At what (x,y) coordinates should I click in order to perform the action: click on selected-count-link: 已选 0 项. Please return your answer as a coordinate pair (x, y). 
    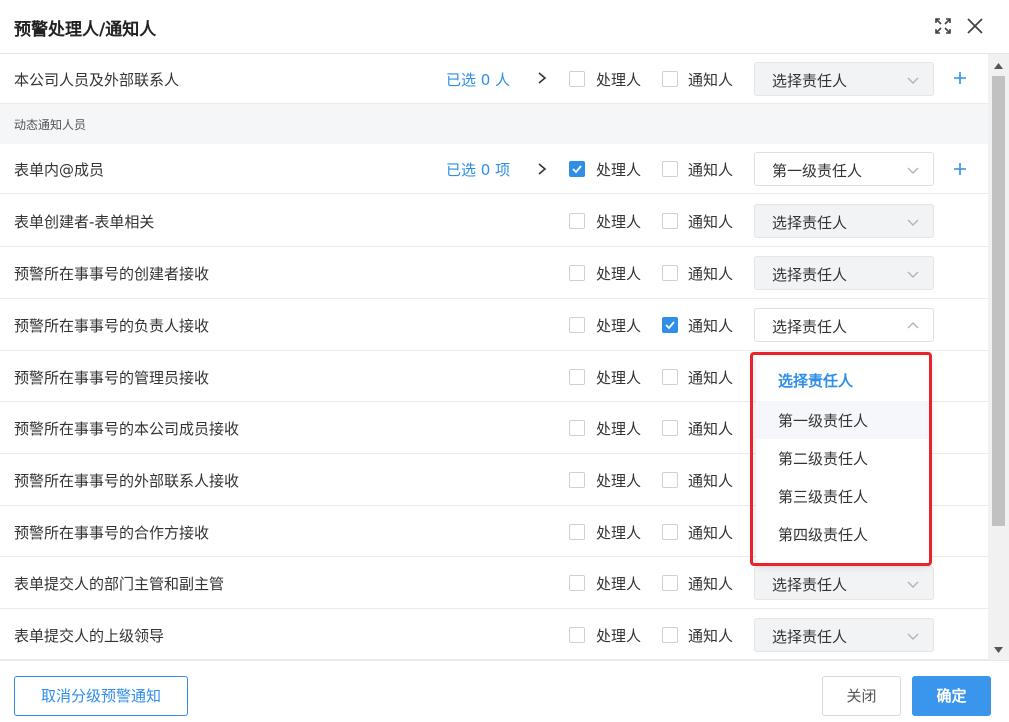
    Looking at the image, I should click on (478, 169).